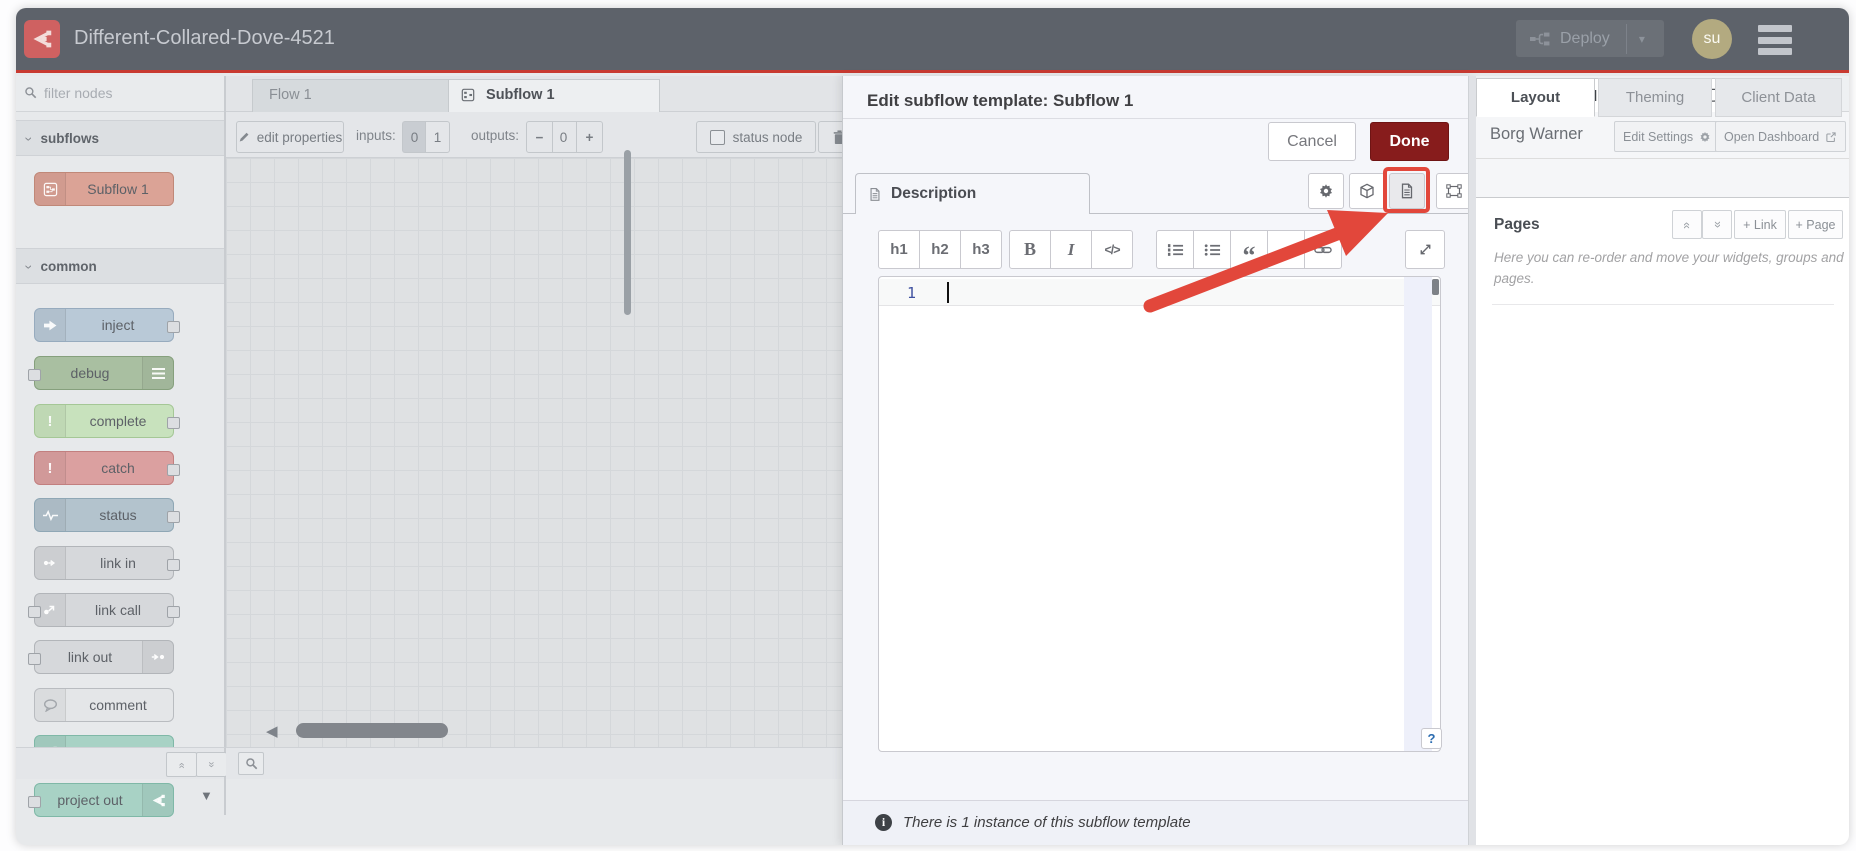 This screenshot has height=851, width=1856. Describe the element at coordinates (101, 800) in the screenshot. I see `palette-node-project-out: project out` at that location.